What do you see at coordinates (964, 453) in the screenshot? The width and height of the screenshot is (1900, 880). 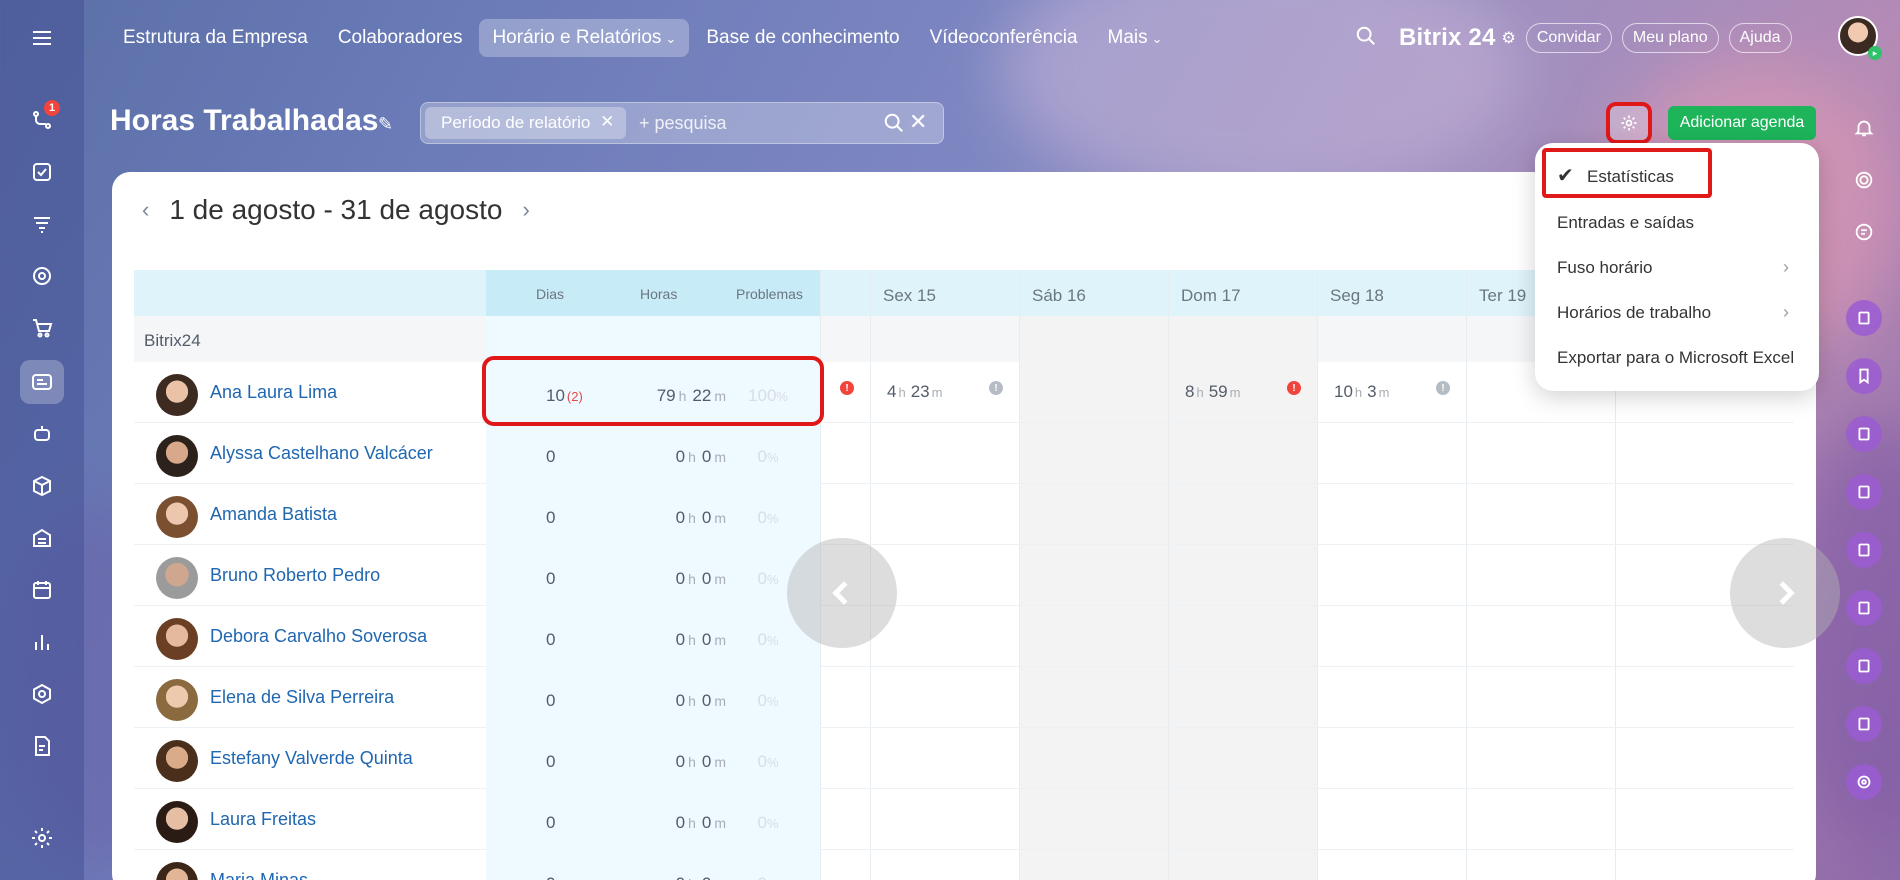 I see `table-row: Alyssa Castelhano Valcácer 0 0h0m 0%` at bounding box center [964, 453].